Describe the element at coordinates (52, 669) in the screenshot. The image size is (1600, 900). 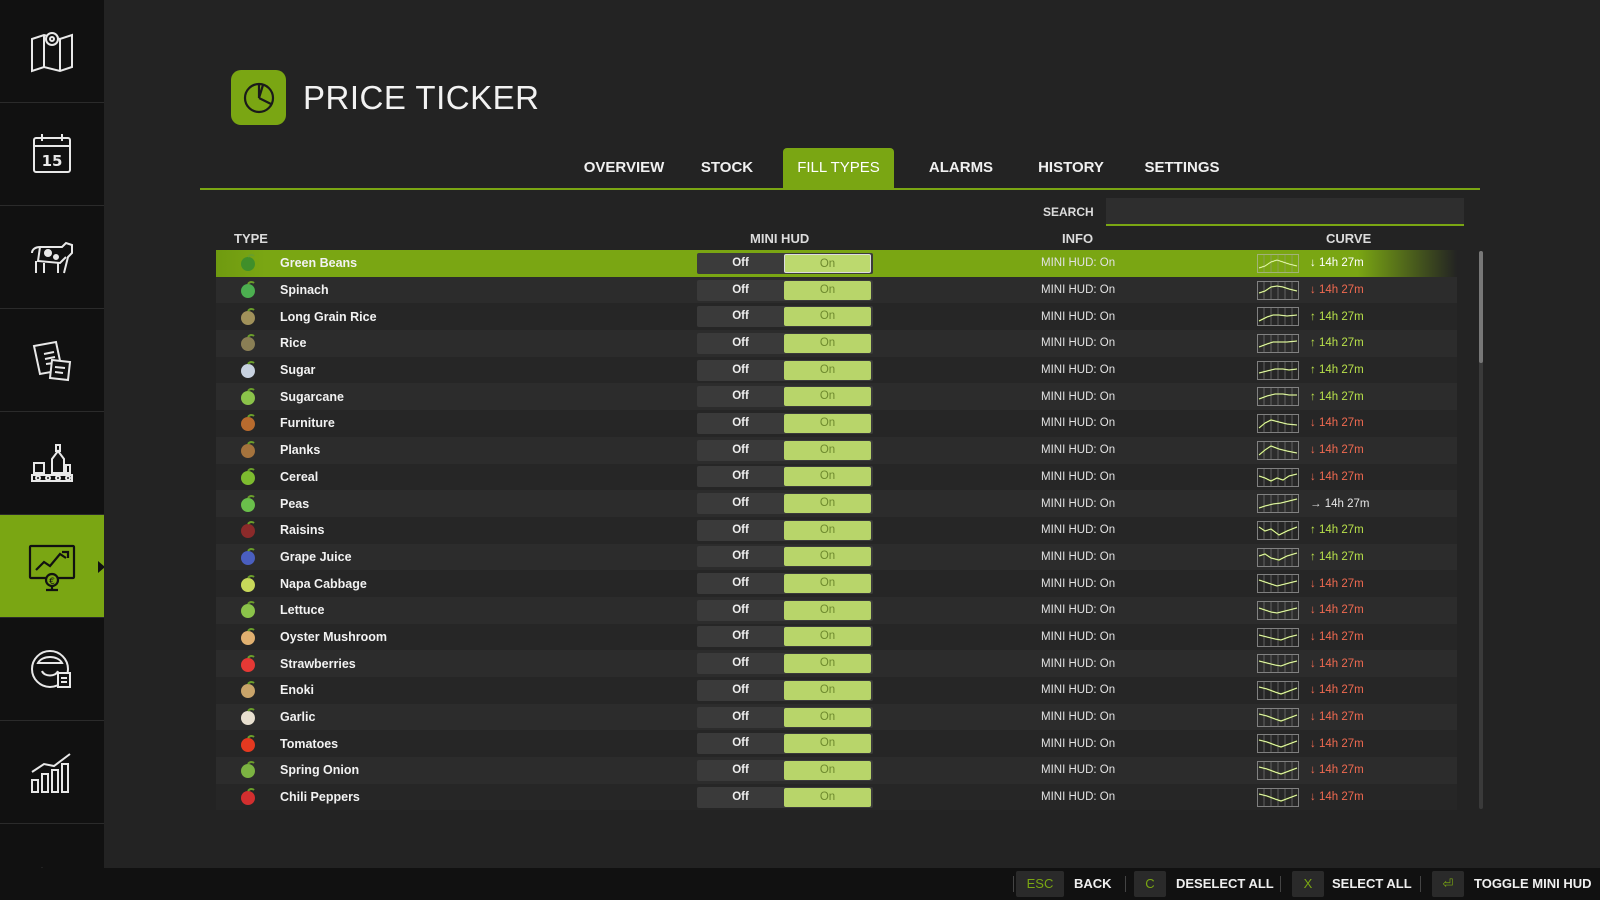
I see `sidebar-item-workers` at that location.